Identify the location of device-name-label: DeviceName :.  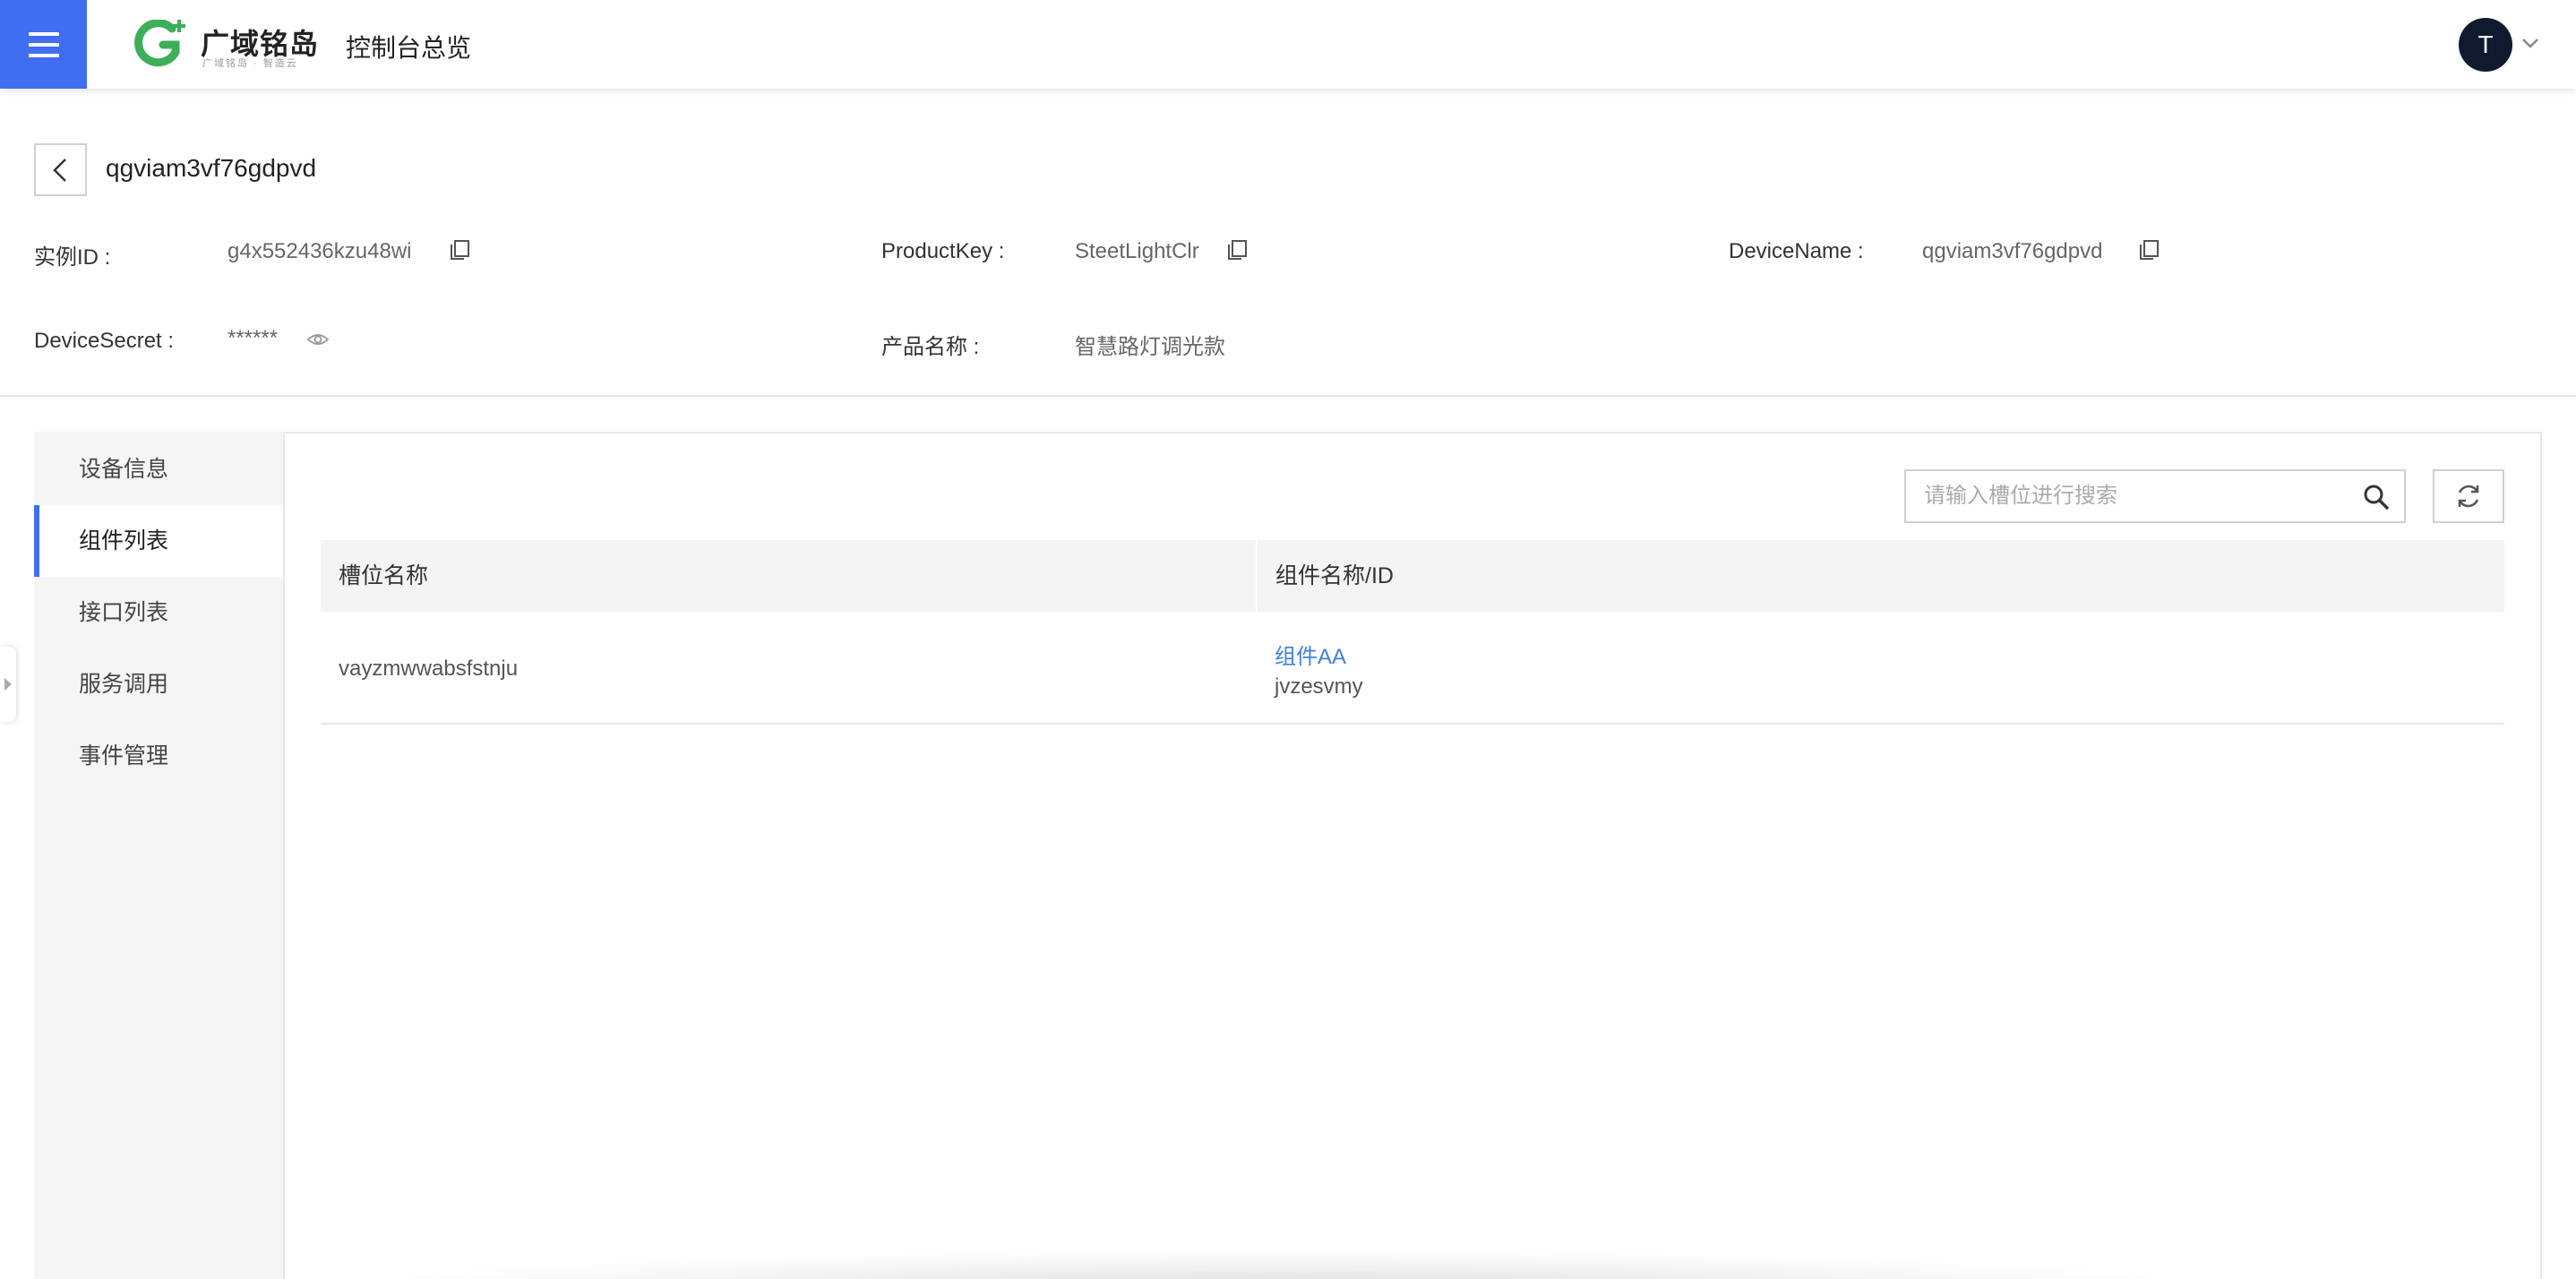
(1796, 251).